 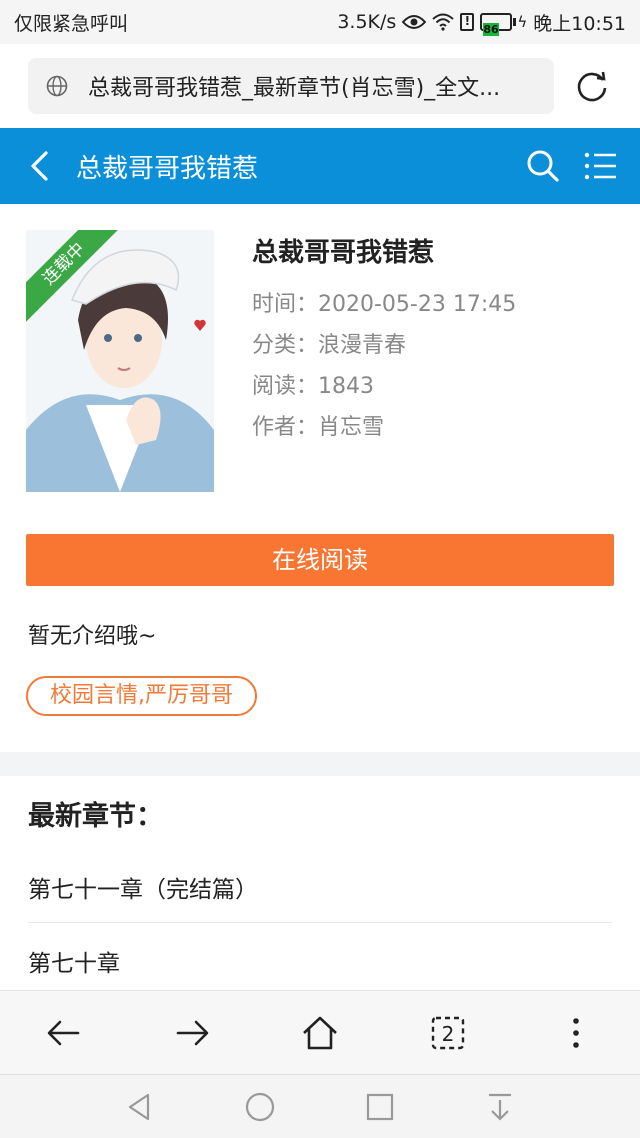 I want to click on nav-recents-icon, so click(x=380, y=1107).